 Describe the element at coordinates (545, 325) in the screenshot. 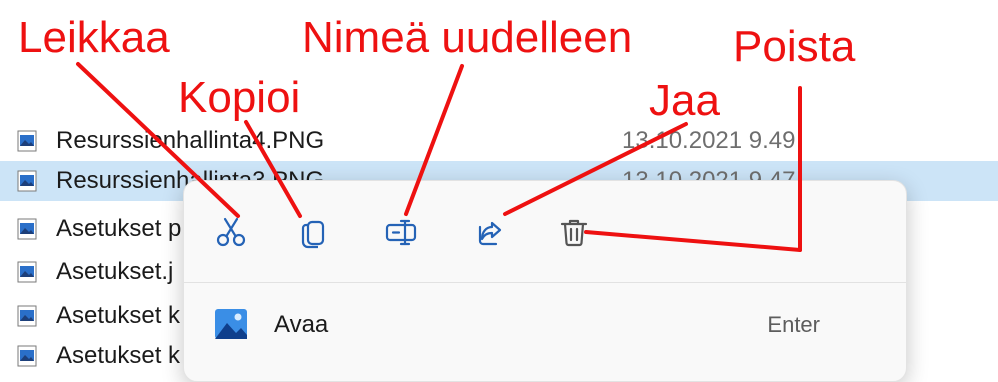

I see `menu-item-open: Avaa Enter` at that location.